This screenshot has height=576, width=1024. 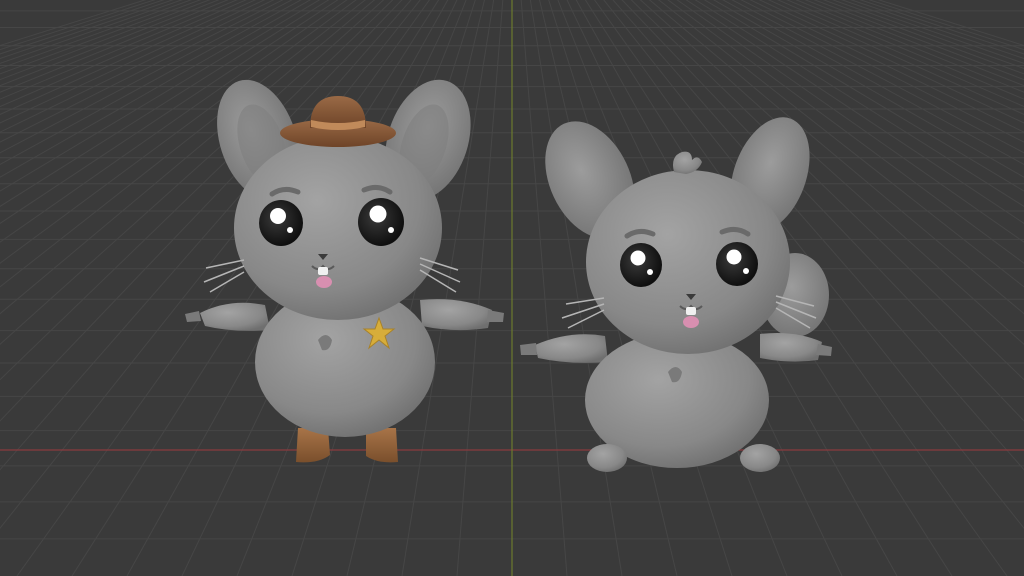 I want to click on left-hand, so click(x=528, y=349).